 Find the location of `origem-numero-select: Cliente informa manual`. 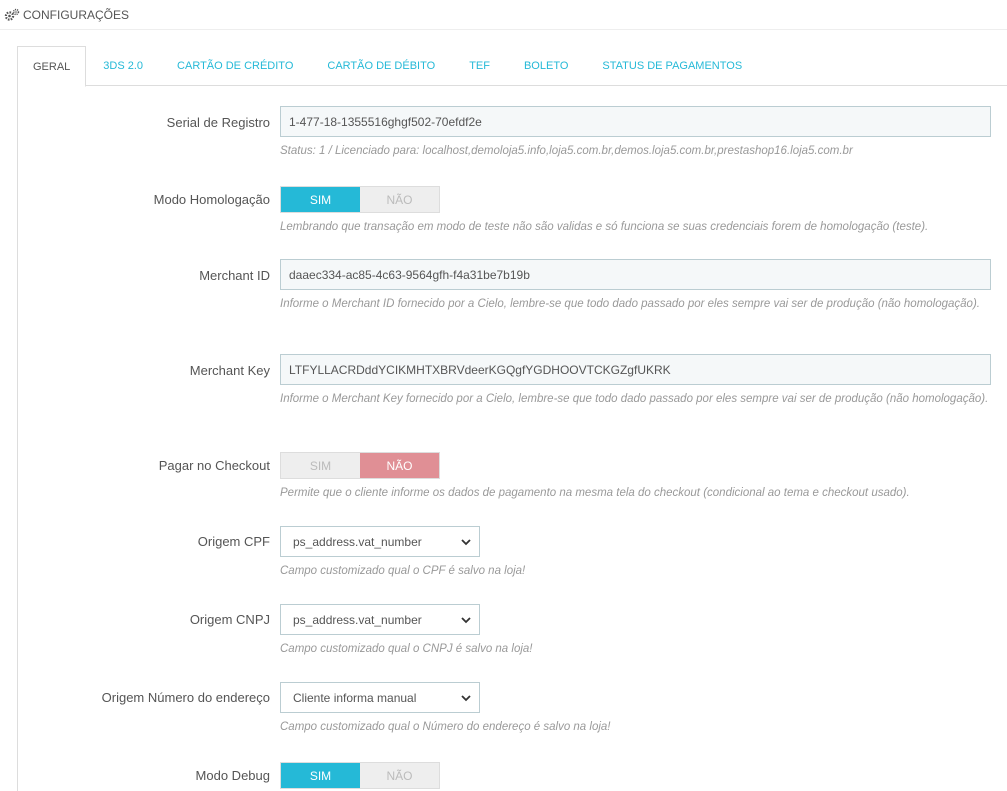

origem-numero-select: Cliente informa manual is located at coordinates (380, 697).